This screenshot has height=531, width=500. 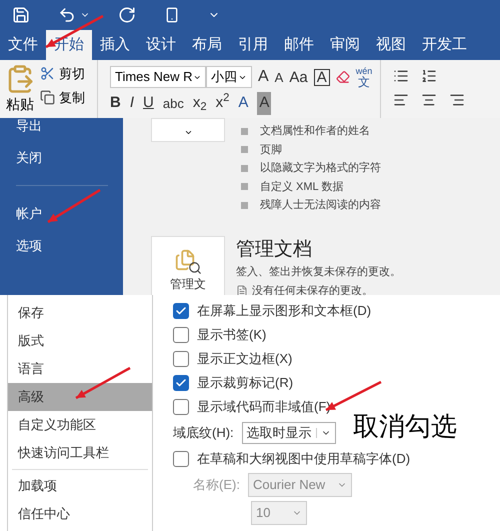 What do you see at coordinates (231, 335) in the screenshot?
I see `checkbox-label: 显示书签(K)` at bounding box center [231, 335].